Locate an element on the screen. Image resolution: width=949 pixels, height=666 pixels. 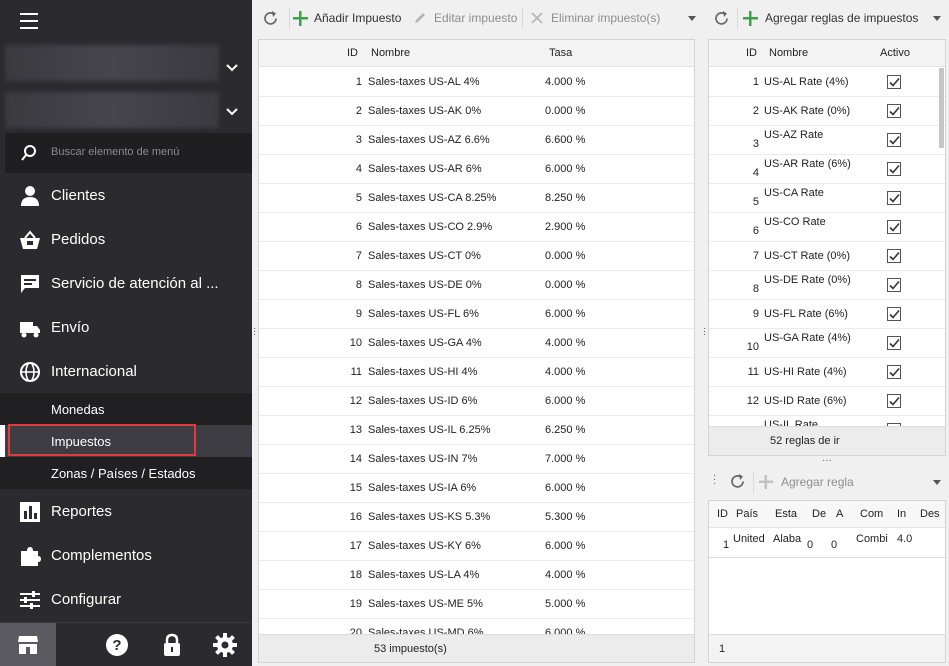
table-row: 17 Sales-taxes US-KY 6% 6.000 % is located at coordinates (476, 546).